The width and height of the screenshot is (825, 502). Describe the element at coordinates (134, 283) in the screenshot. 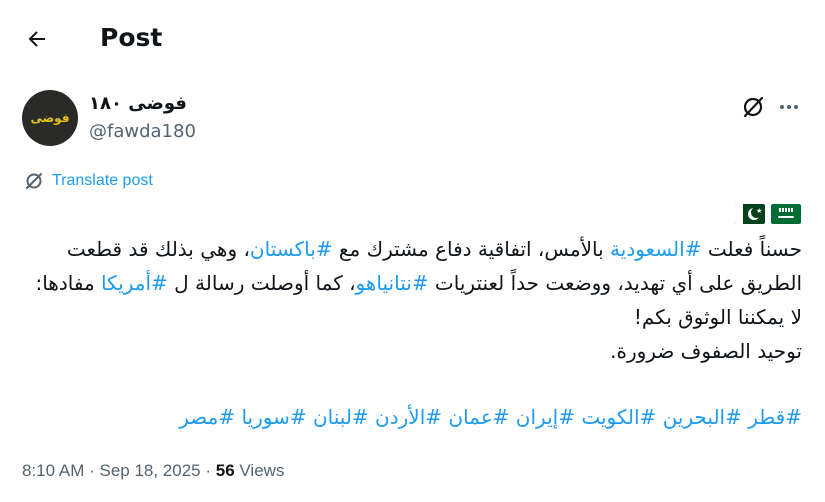

I see `hashtag-link: #أمريكا` at that location.